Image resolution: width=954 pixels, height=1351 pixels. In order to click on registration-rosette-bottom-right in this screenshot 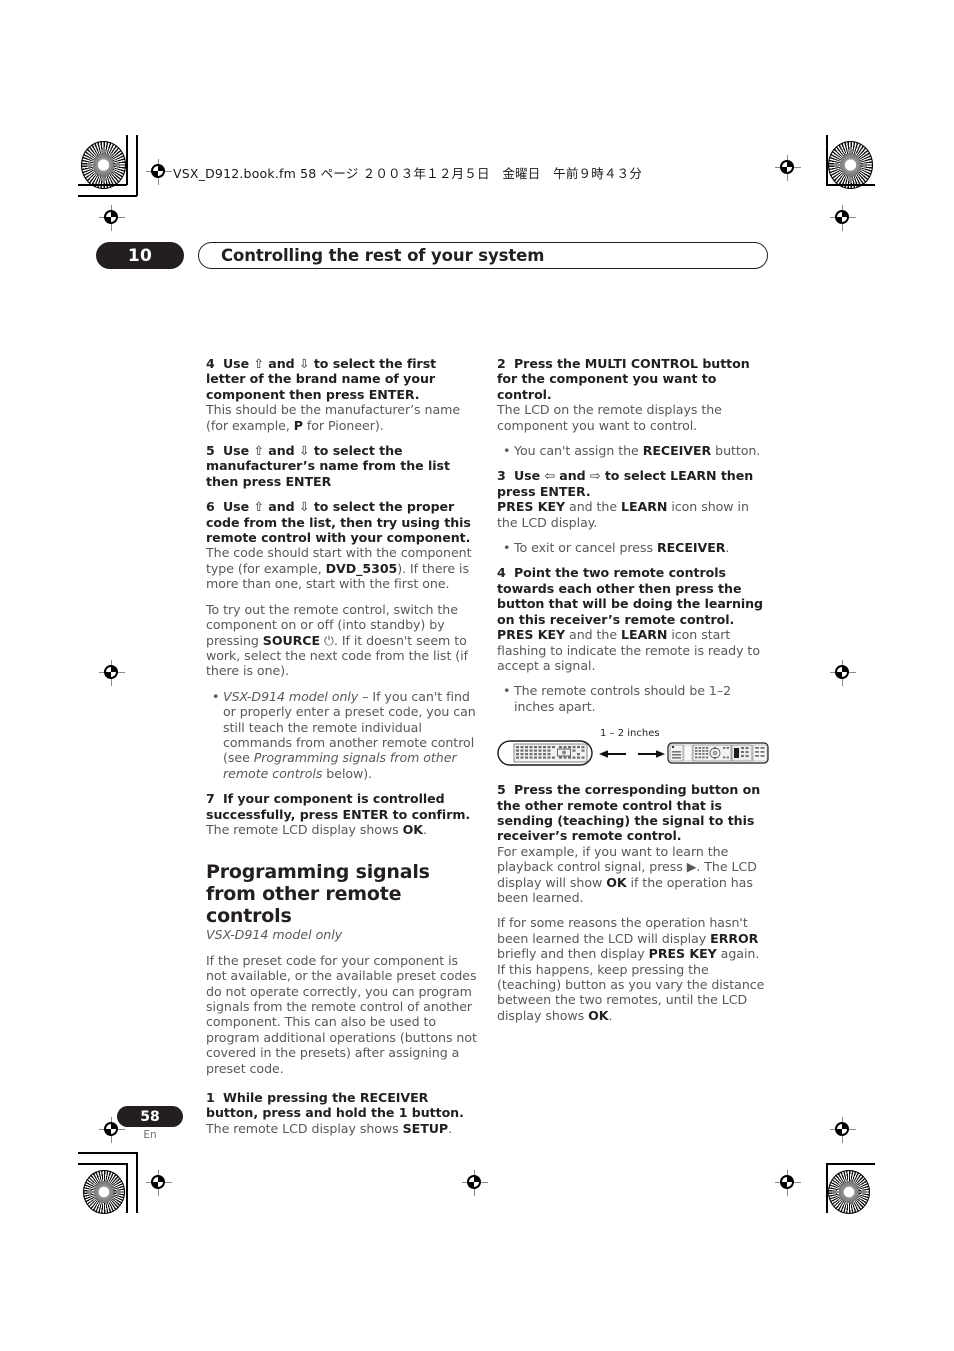, I will do `click(849, 1192)`.